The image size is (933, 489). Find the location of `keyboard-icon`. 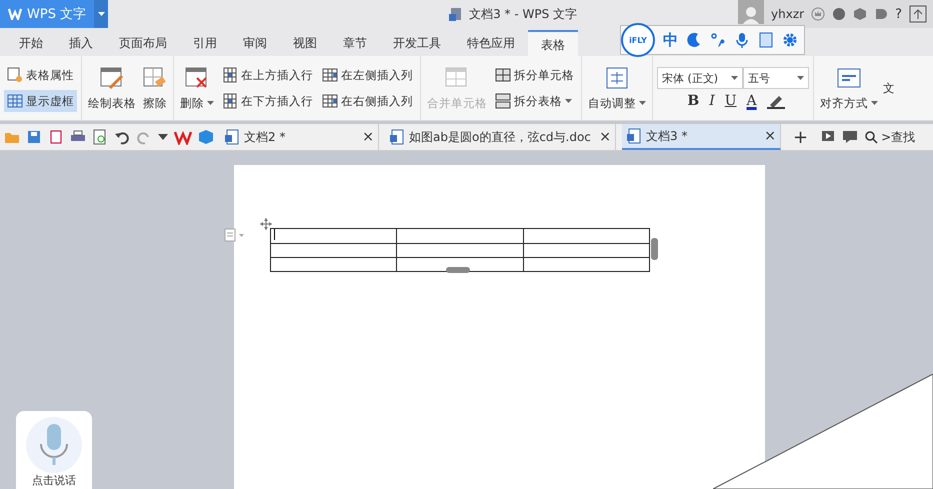

keyboard-icon is located at coordinates (766, 40).